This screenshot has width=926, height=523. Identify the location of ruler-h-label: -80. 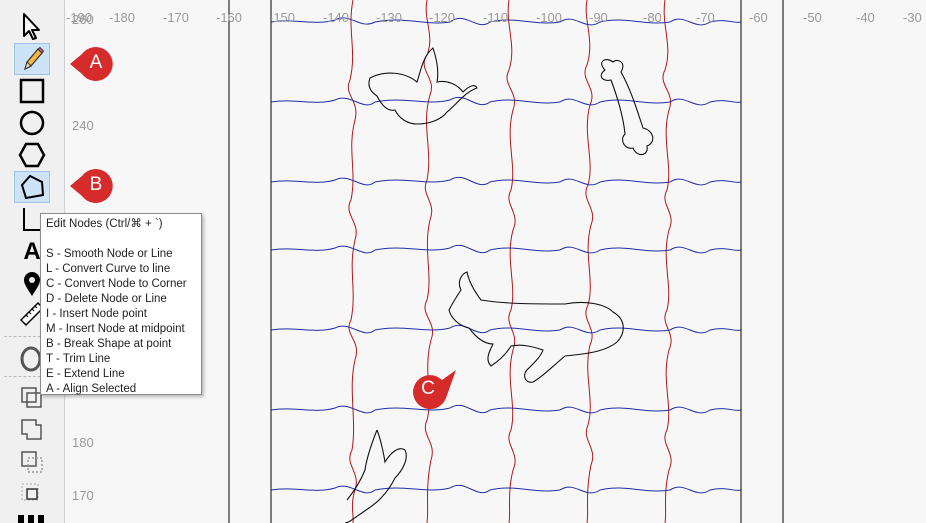
(652, 17).